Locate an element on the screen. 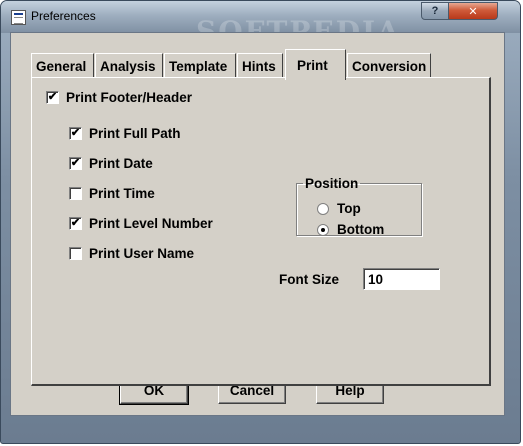 The height and width of the screenshot is (446, 523). print-full-path-checkbox: ✔ Print Full Path is located at coordinates (125, 133).